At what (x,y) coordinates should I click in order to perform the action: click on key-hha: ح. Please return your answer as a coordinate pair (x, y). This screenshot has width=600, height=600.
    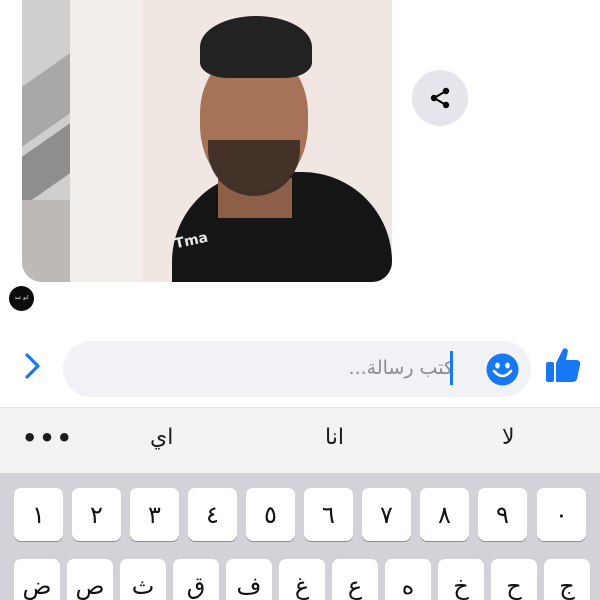
    Looking at the image, I should click on (514, 579).